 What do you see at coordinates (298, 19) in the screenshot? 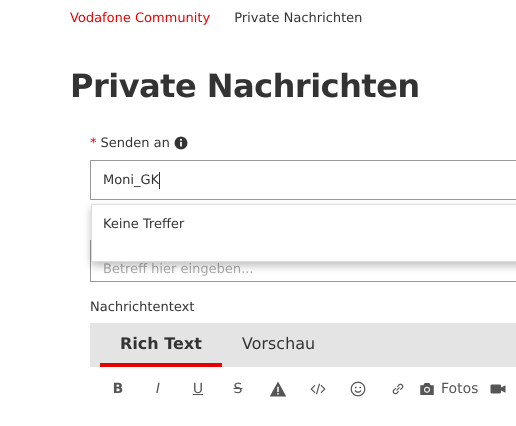
I see `breadcrumb-current: Private Nachrichten` at bounding box center [298, 19].